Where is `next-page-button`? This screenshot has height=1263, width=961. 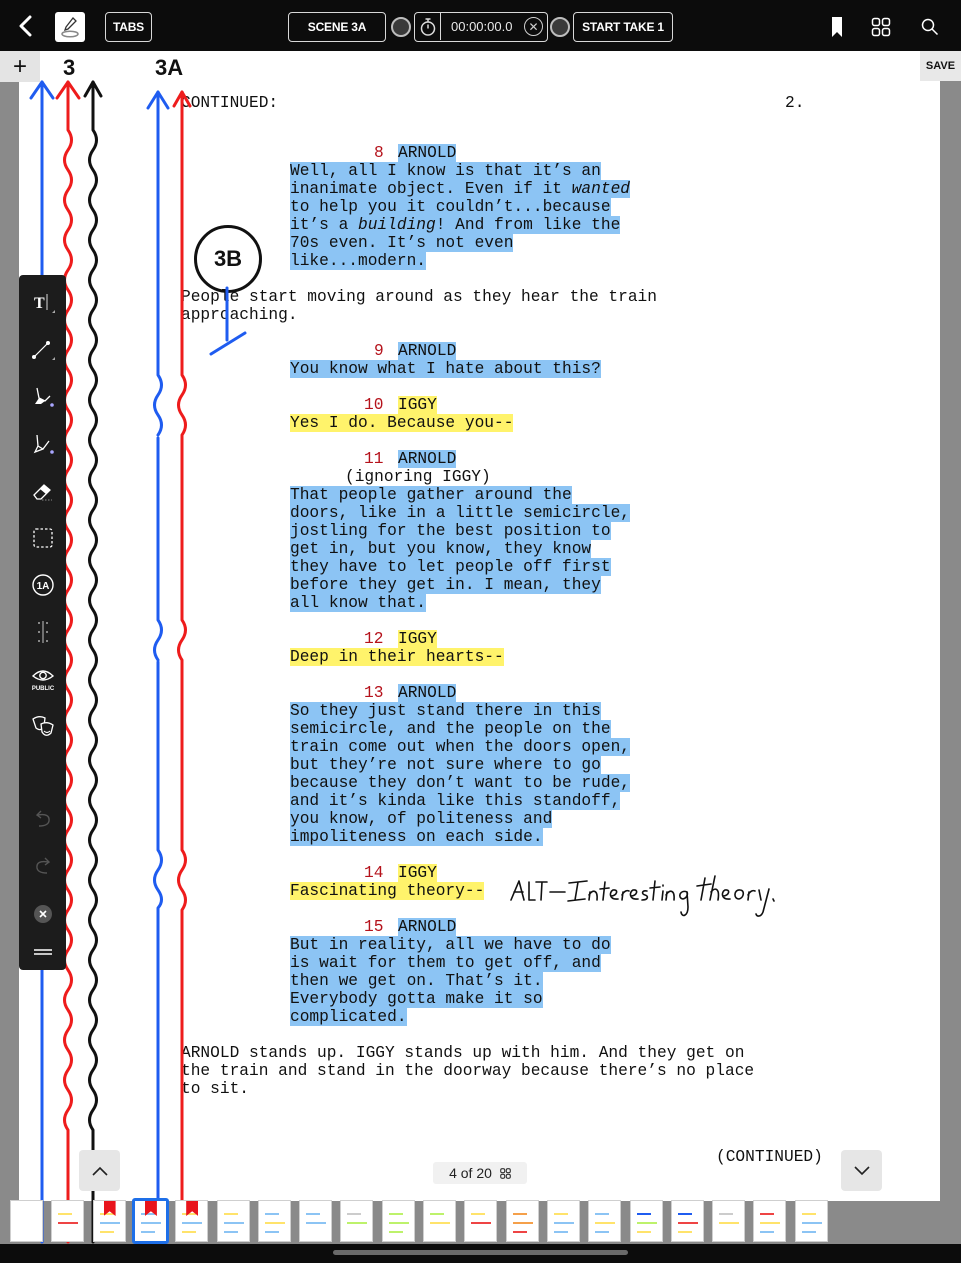
next-page-button is located at coordinates (861, 1170).